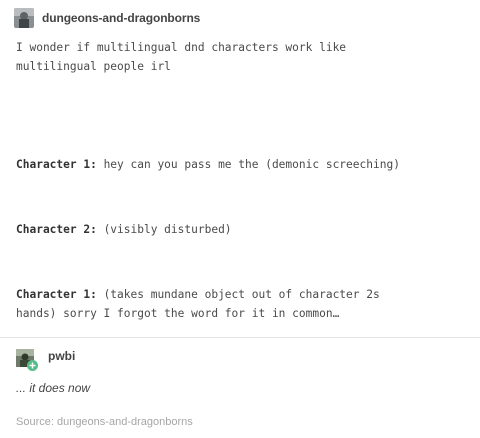 This screenshot has width=480, height=438. I want to click on speaker-label: Character 2:, so click(56, 229).